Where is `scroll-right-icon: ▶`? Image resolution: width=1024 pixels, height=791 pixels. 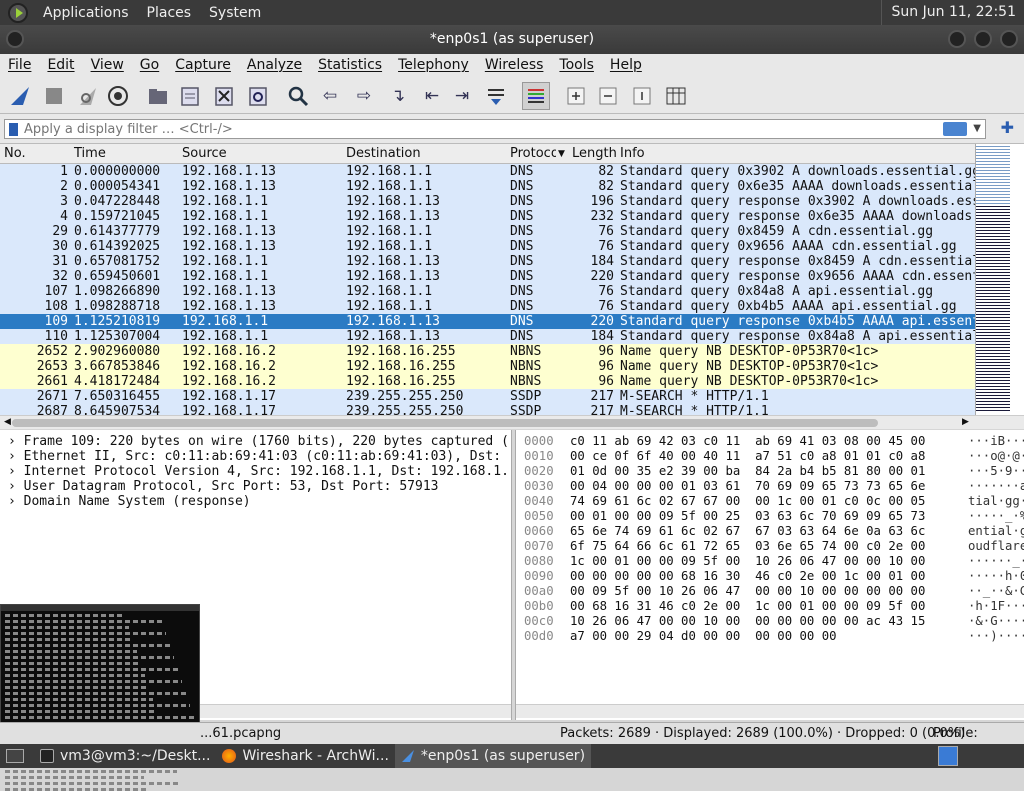 scroll-right-icon: ▶ is located at coordinates (965, 422).